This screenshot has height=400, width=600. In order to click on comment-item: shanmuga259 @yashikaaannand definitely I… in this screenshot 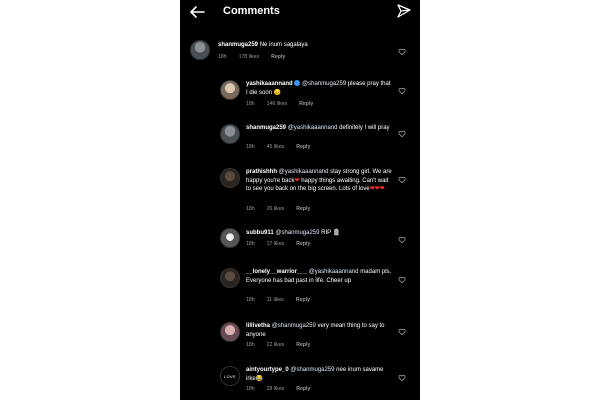, I will do `click(300, 139)`.